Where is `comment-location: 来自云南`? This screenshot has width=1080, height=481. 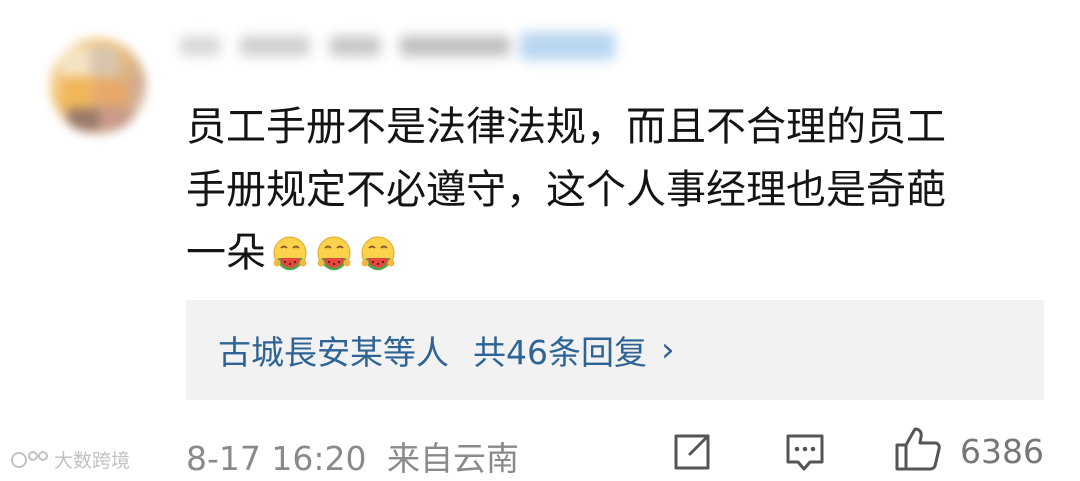 comment-location: 来自云南 is located at coordinates (453, 458).